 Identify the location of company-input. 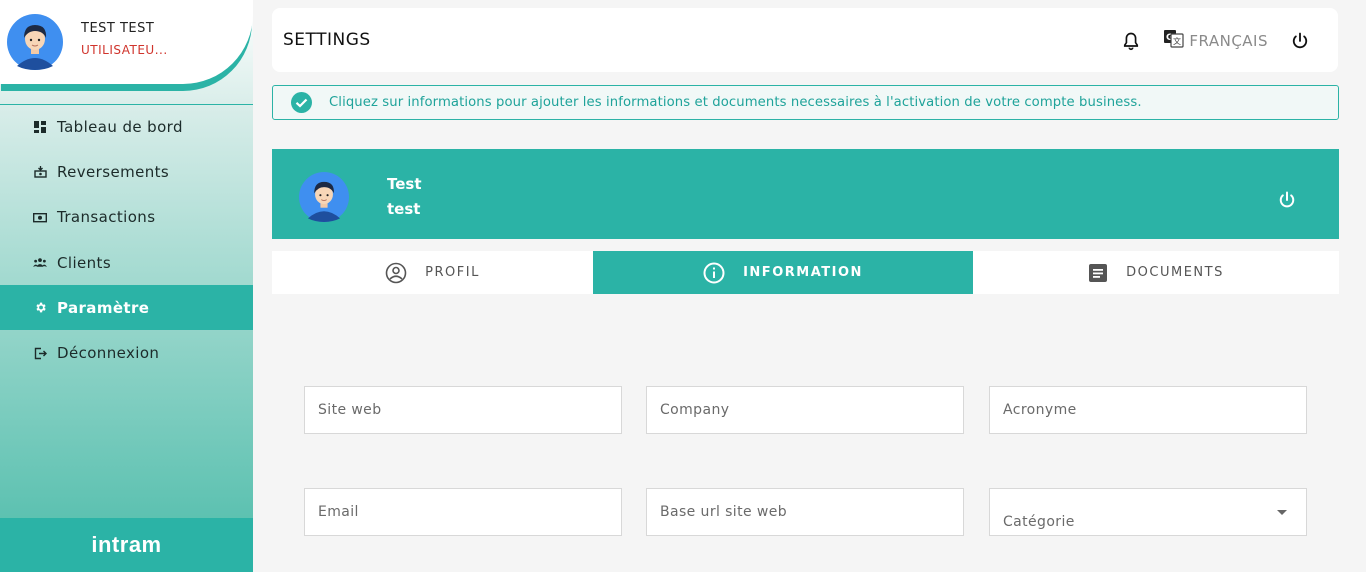
(805, 410).